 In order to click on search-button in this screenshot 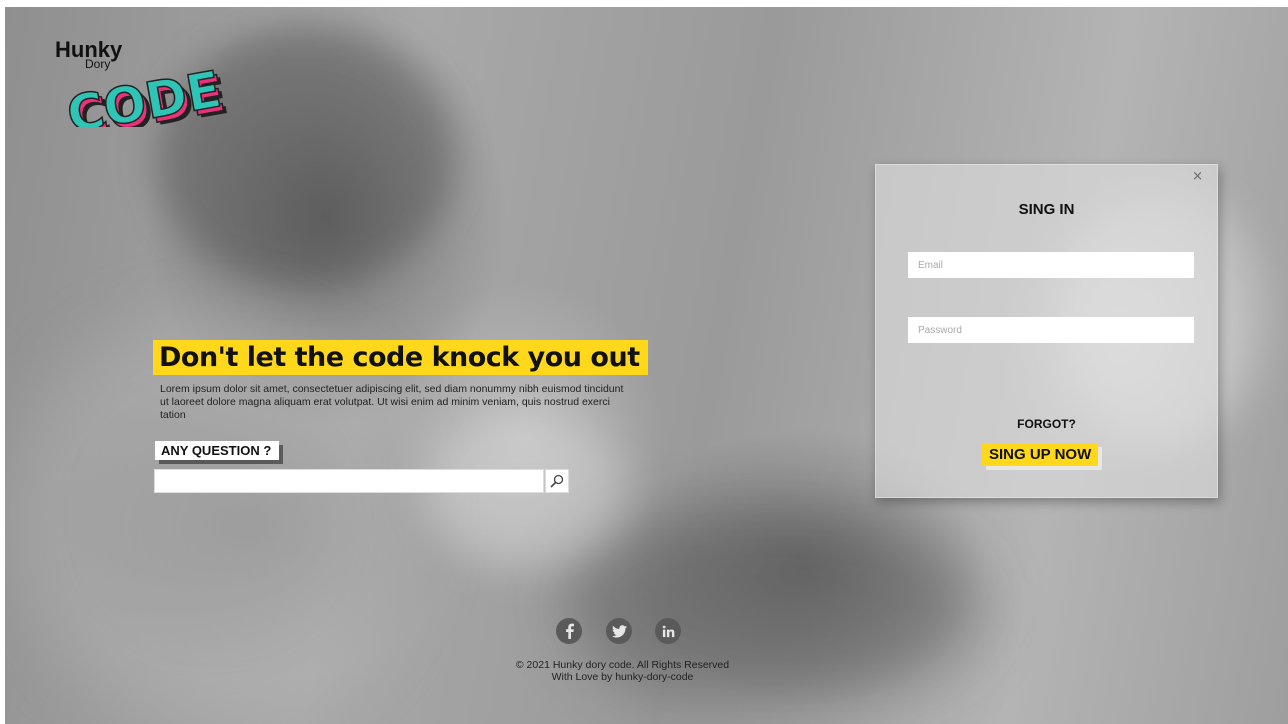, I will do `click(557, 481)`.